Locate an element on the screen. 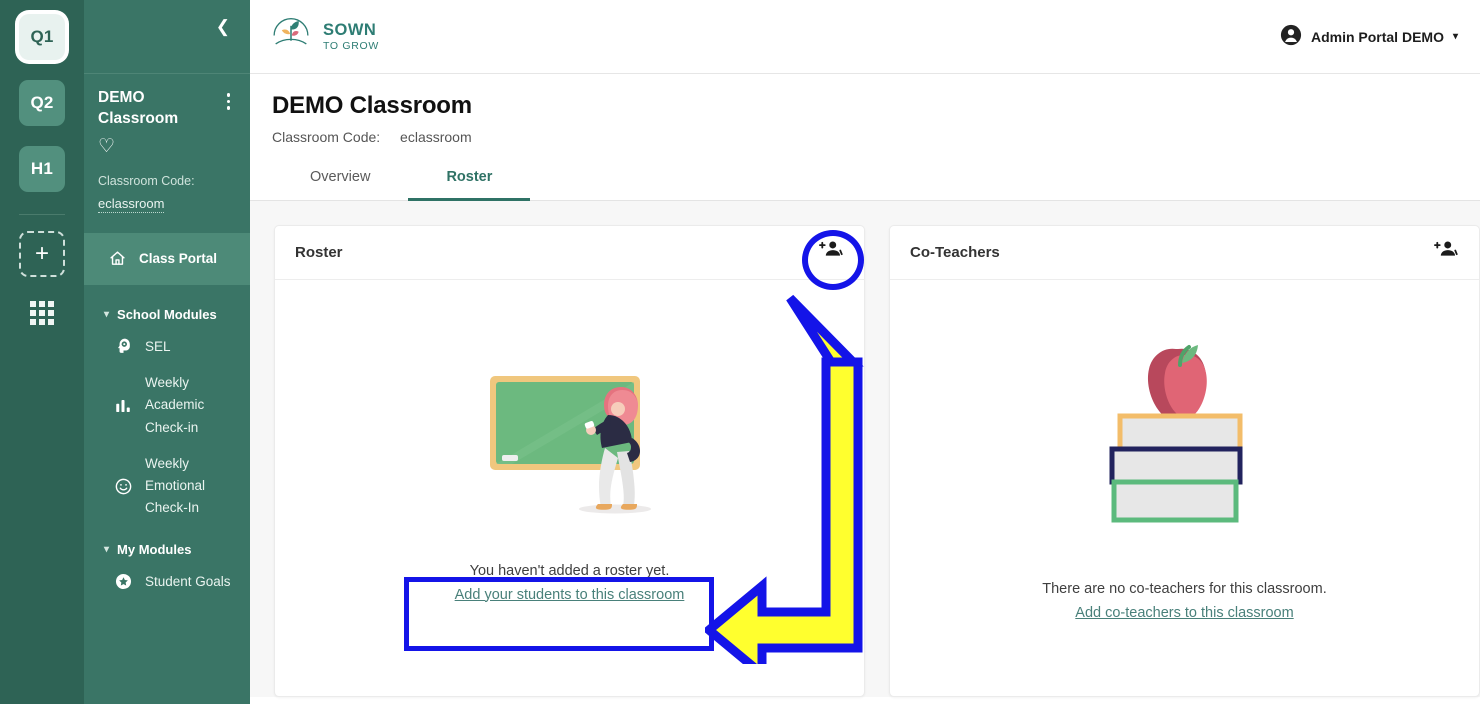 The width and height of the screenshot is (1480, 704). chevron-left-icon: ❮ is located at coordinates (223, 26).